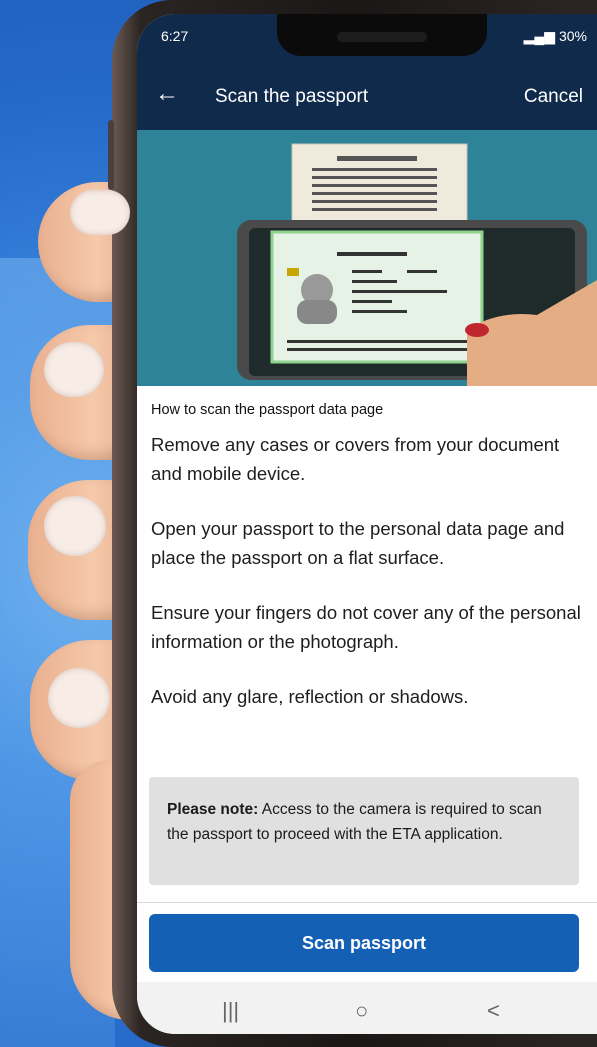 The height and width of the screenshot is (1047, 597). Describe the element at coordinates (361, 1011) in the screenshot. I see `home-icon: ○` at that location.